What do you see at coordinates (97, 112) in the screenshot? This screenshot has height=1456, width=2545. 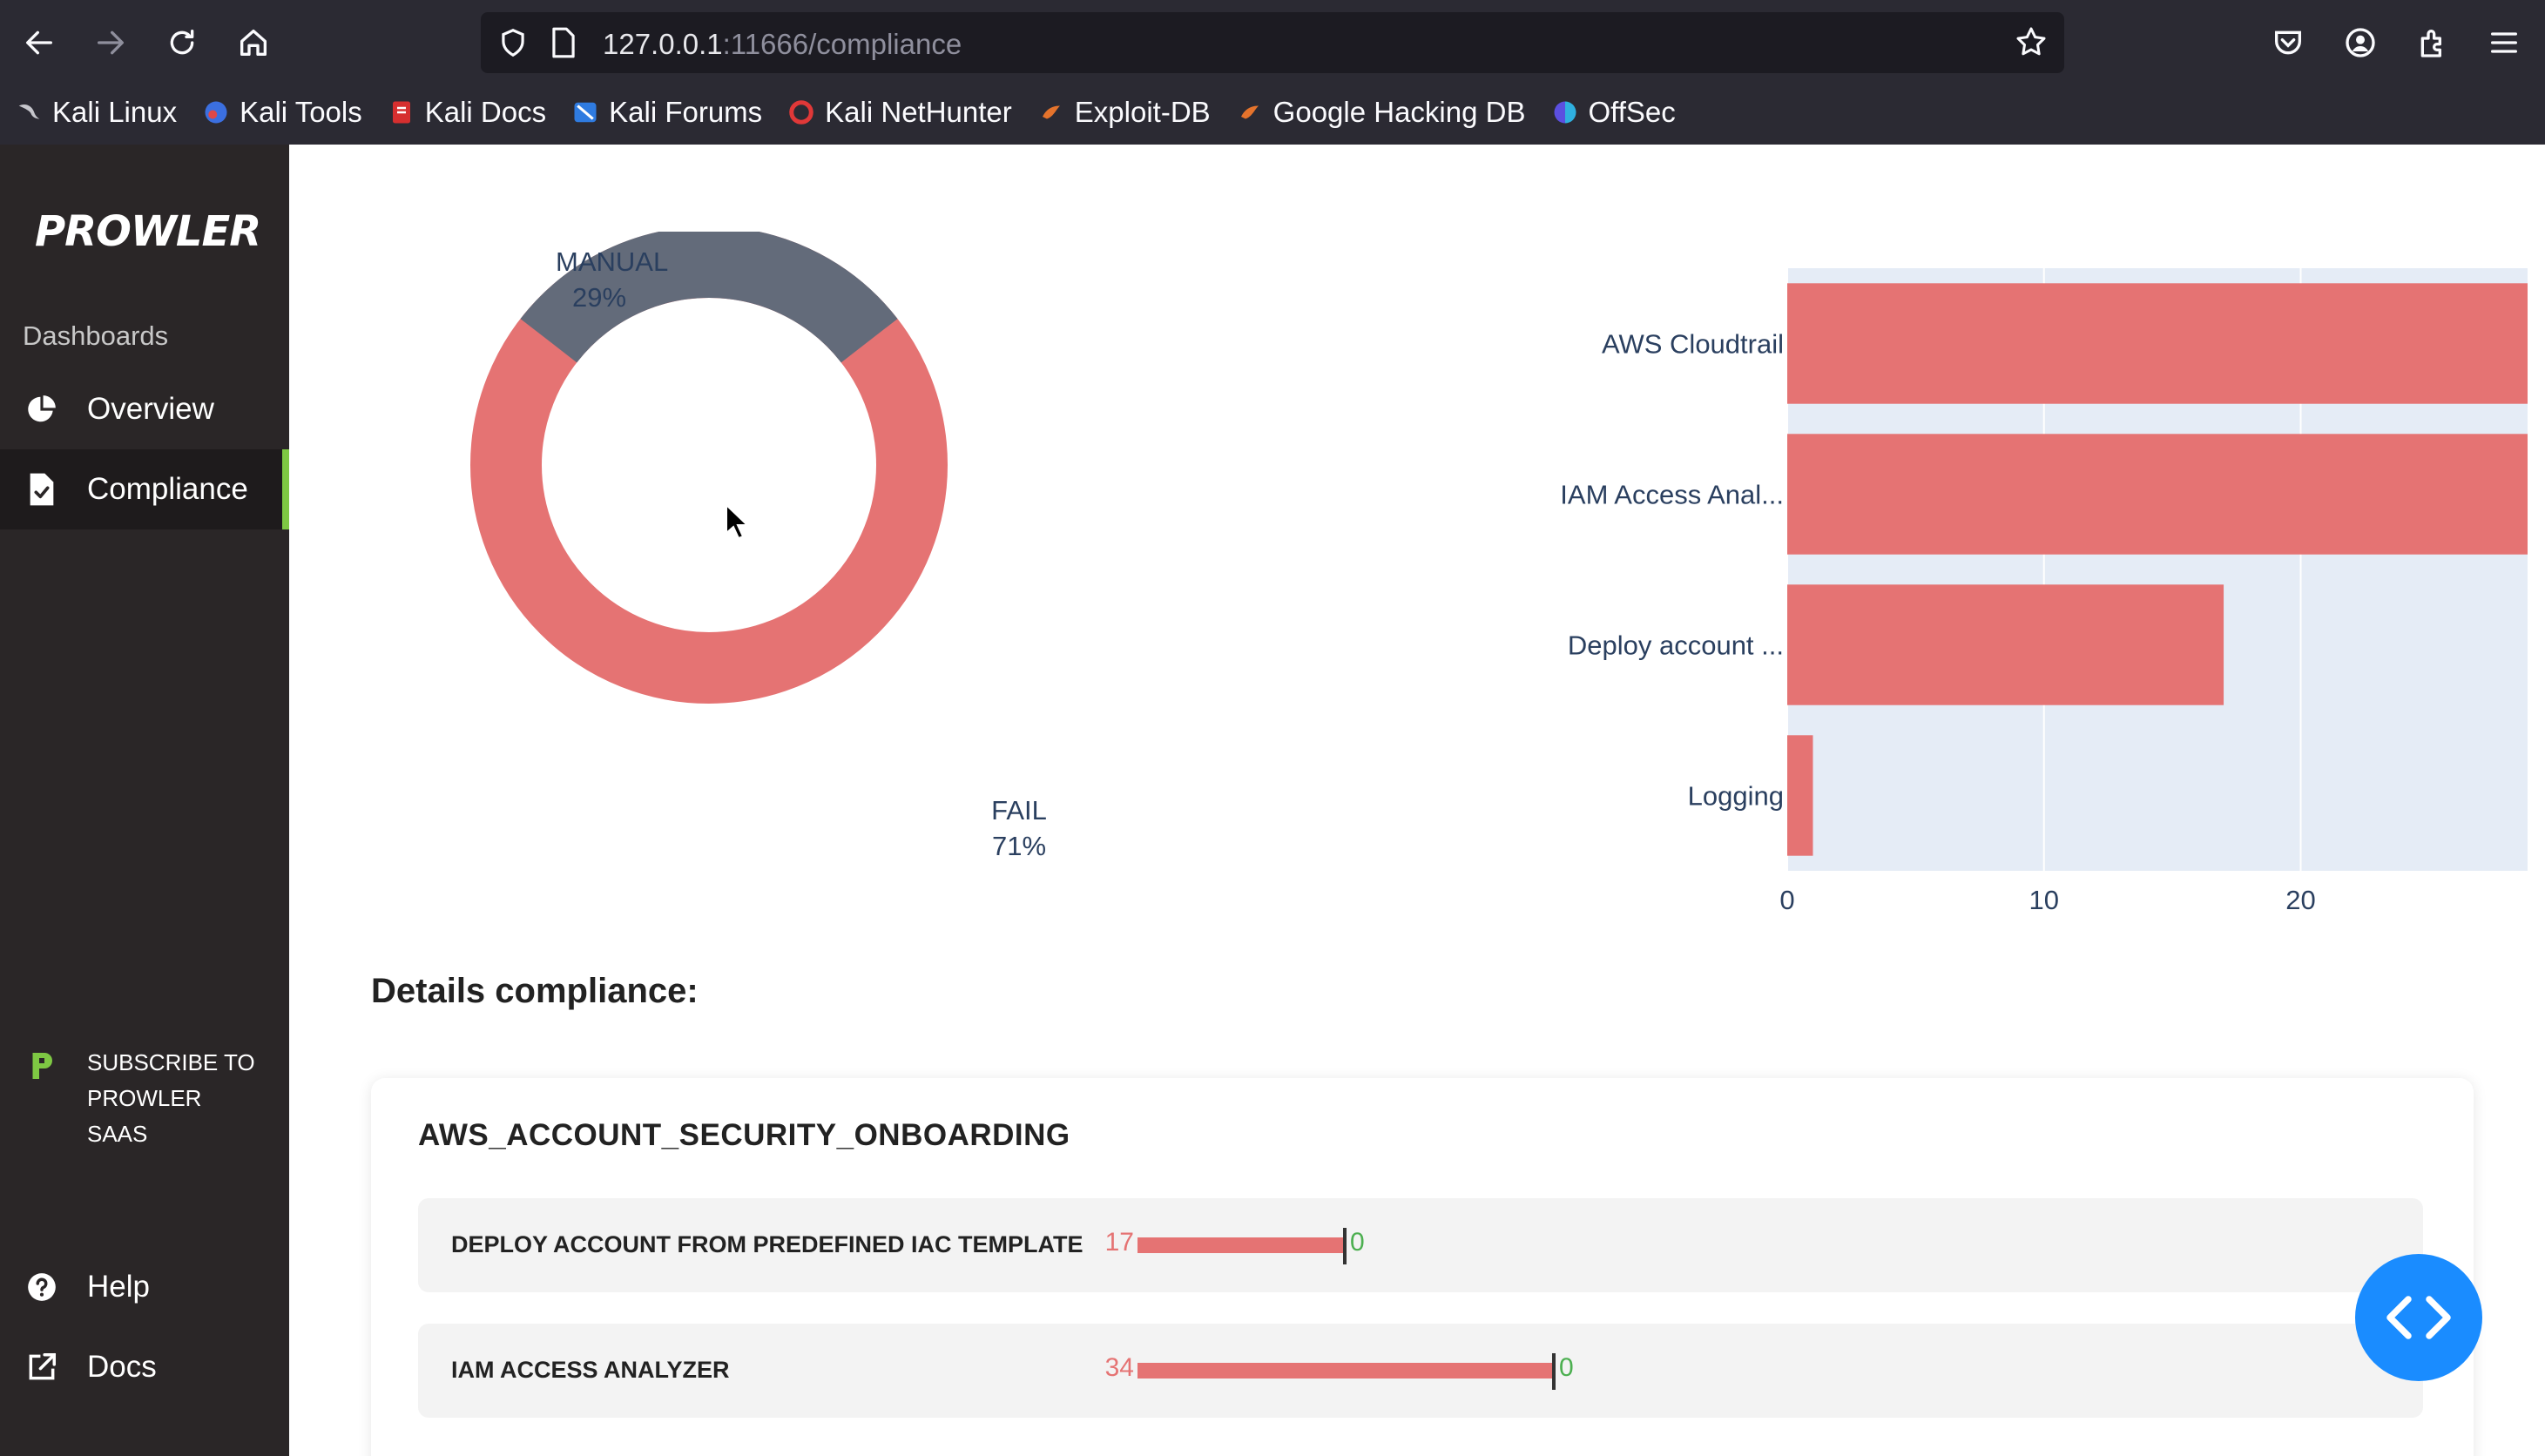 I see `bookmark-kali-linux: Kali Linux` at bounding box center [97, 112].